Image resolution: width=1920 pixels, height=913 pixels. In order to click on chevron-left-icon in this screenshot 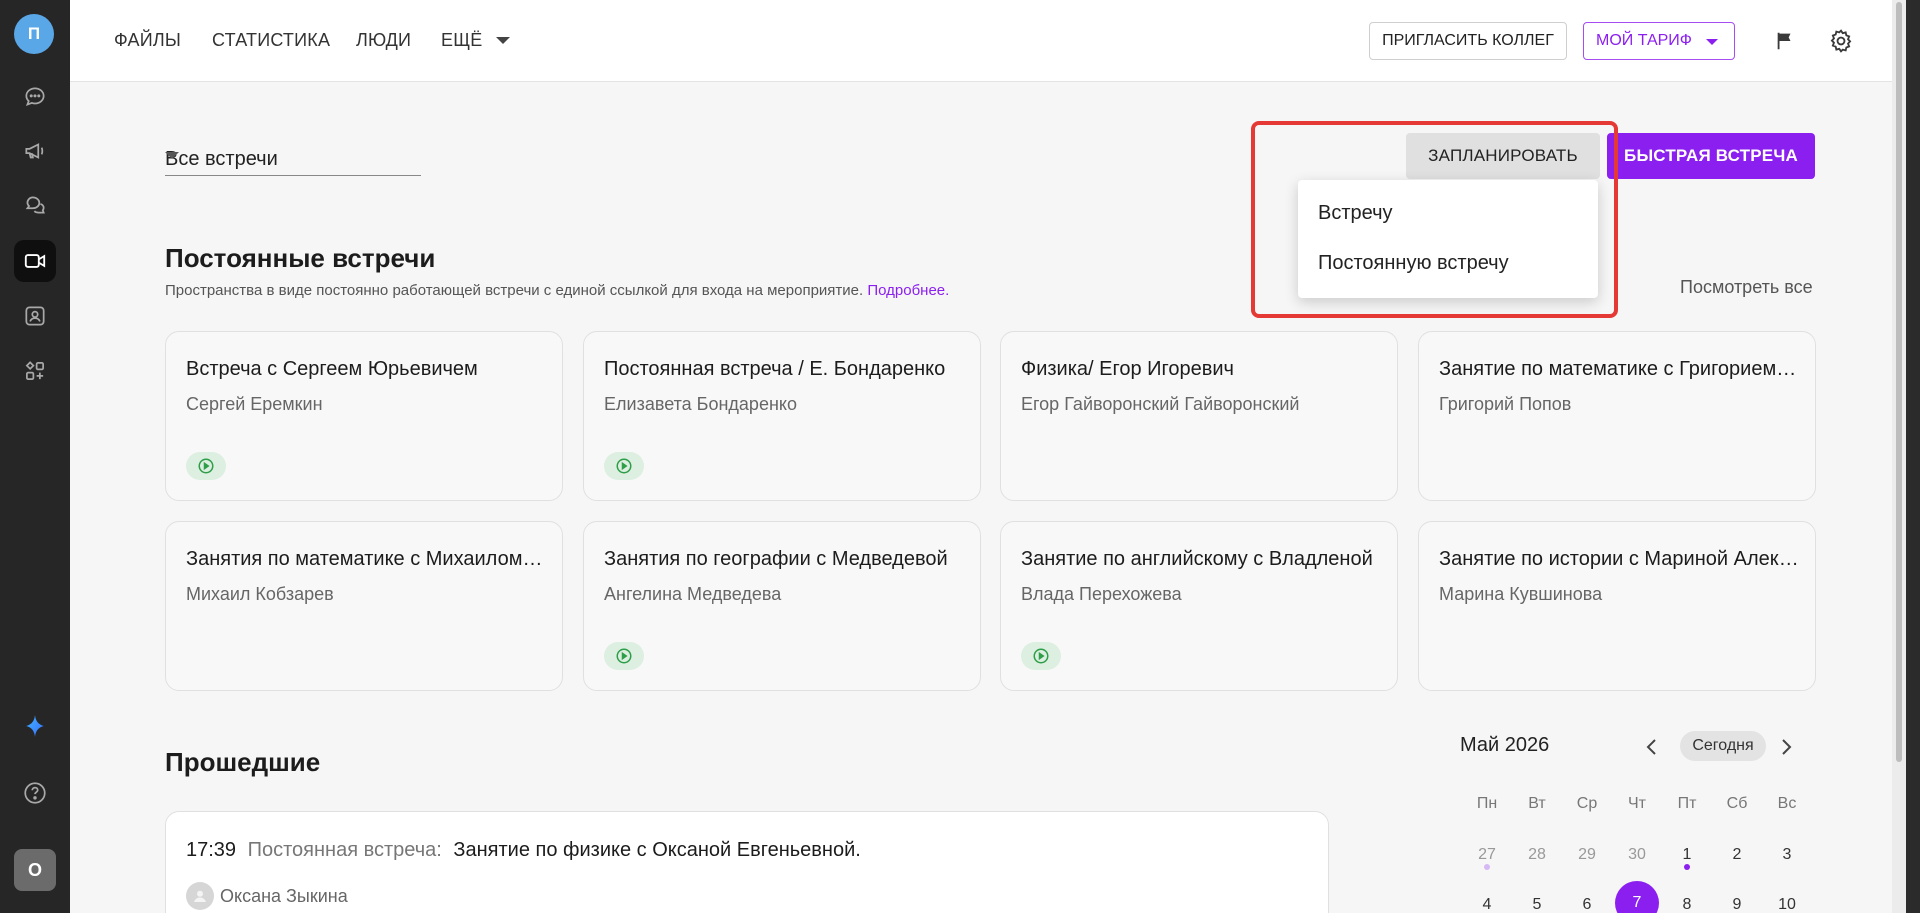, I will do `click(1652, 749)`.